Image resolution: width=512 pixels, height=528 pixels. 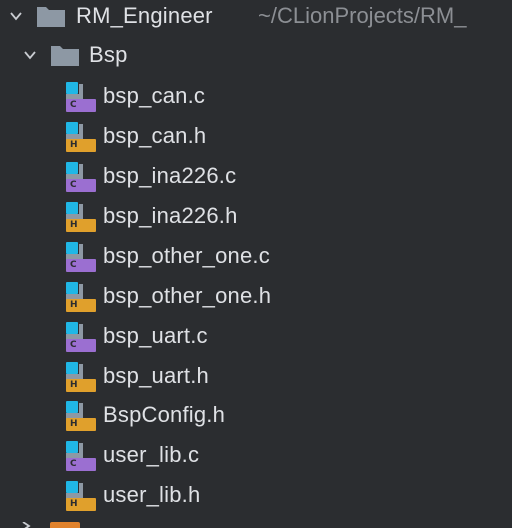 I want to click on file-name: user_lib.c, so click(x=151, y=454).